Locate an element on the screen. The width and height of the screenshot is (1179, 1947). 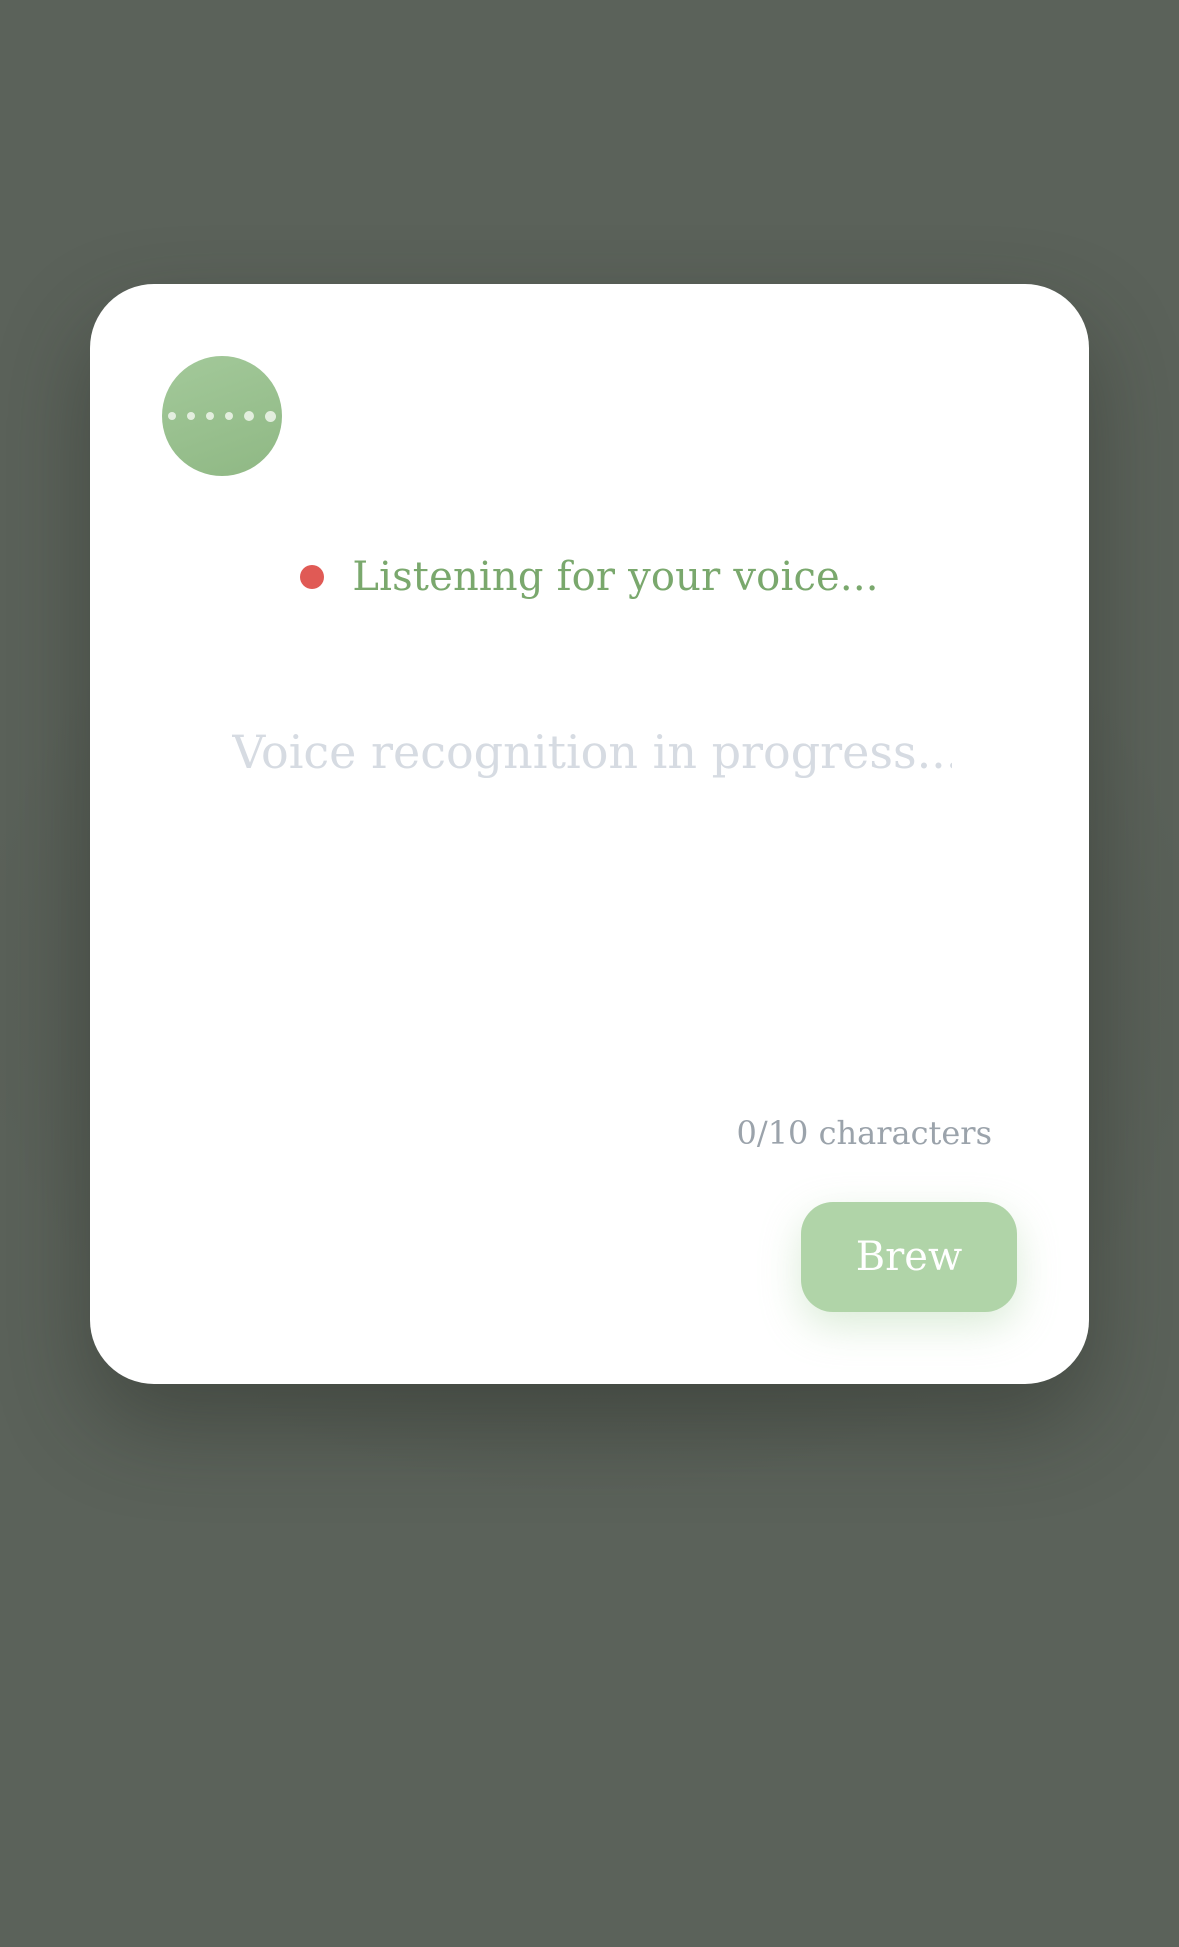
voice-orb-button is located at coordinates (222, 416).